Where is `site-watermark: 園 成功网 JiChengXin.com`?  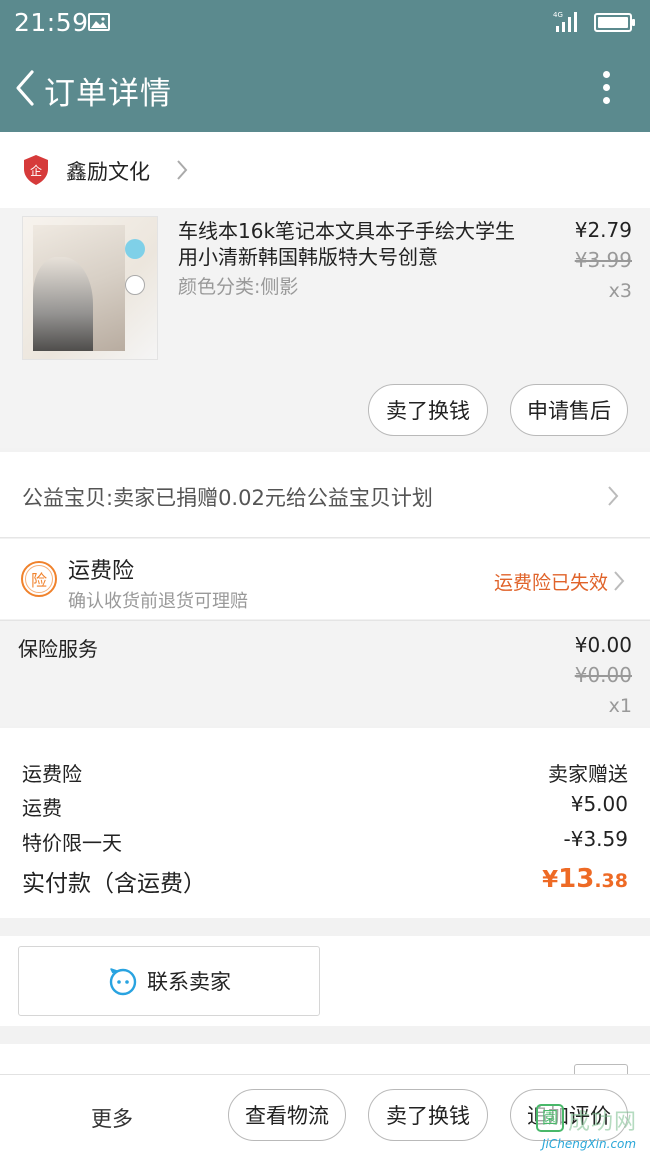
site-watermark: 園 成功网 JiChengXin.com is located at coordinates (590, 1129).